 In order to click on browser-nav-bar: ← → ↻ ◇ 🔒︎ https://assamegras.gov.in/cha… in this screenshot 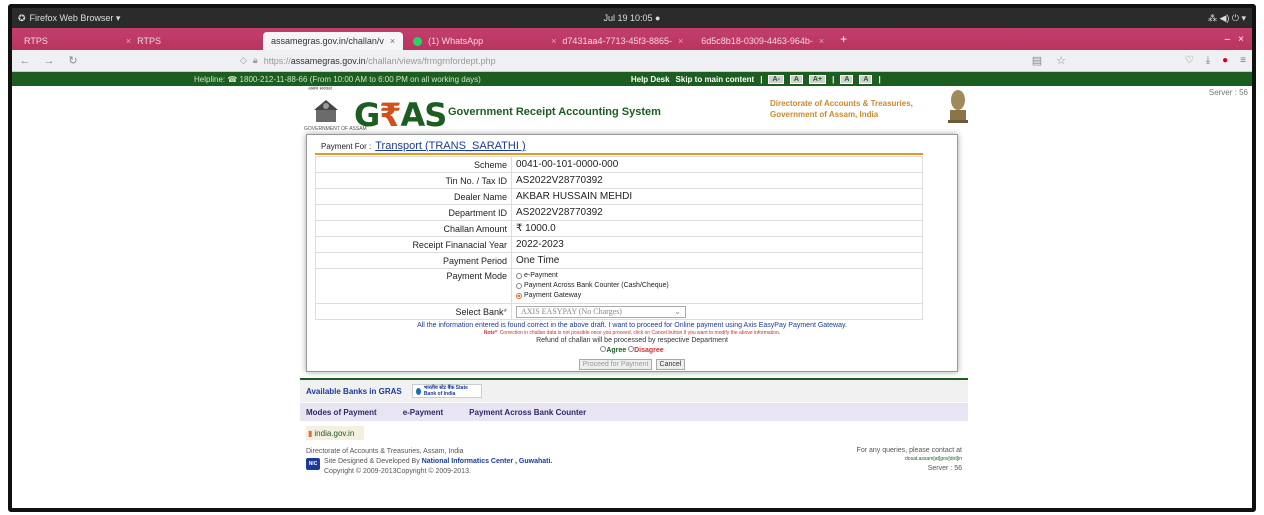, I will do `click(632, 61)`.